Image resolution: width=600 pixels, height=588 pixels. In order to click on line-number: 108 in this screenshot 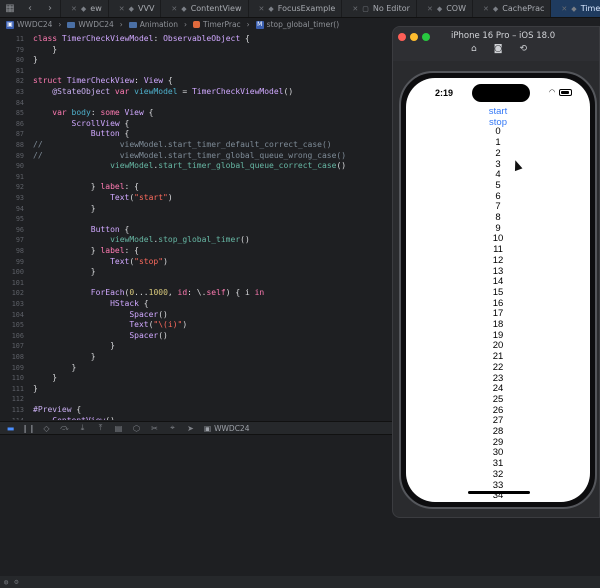, I will do `click(17, 357)`.